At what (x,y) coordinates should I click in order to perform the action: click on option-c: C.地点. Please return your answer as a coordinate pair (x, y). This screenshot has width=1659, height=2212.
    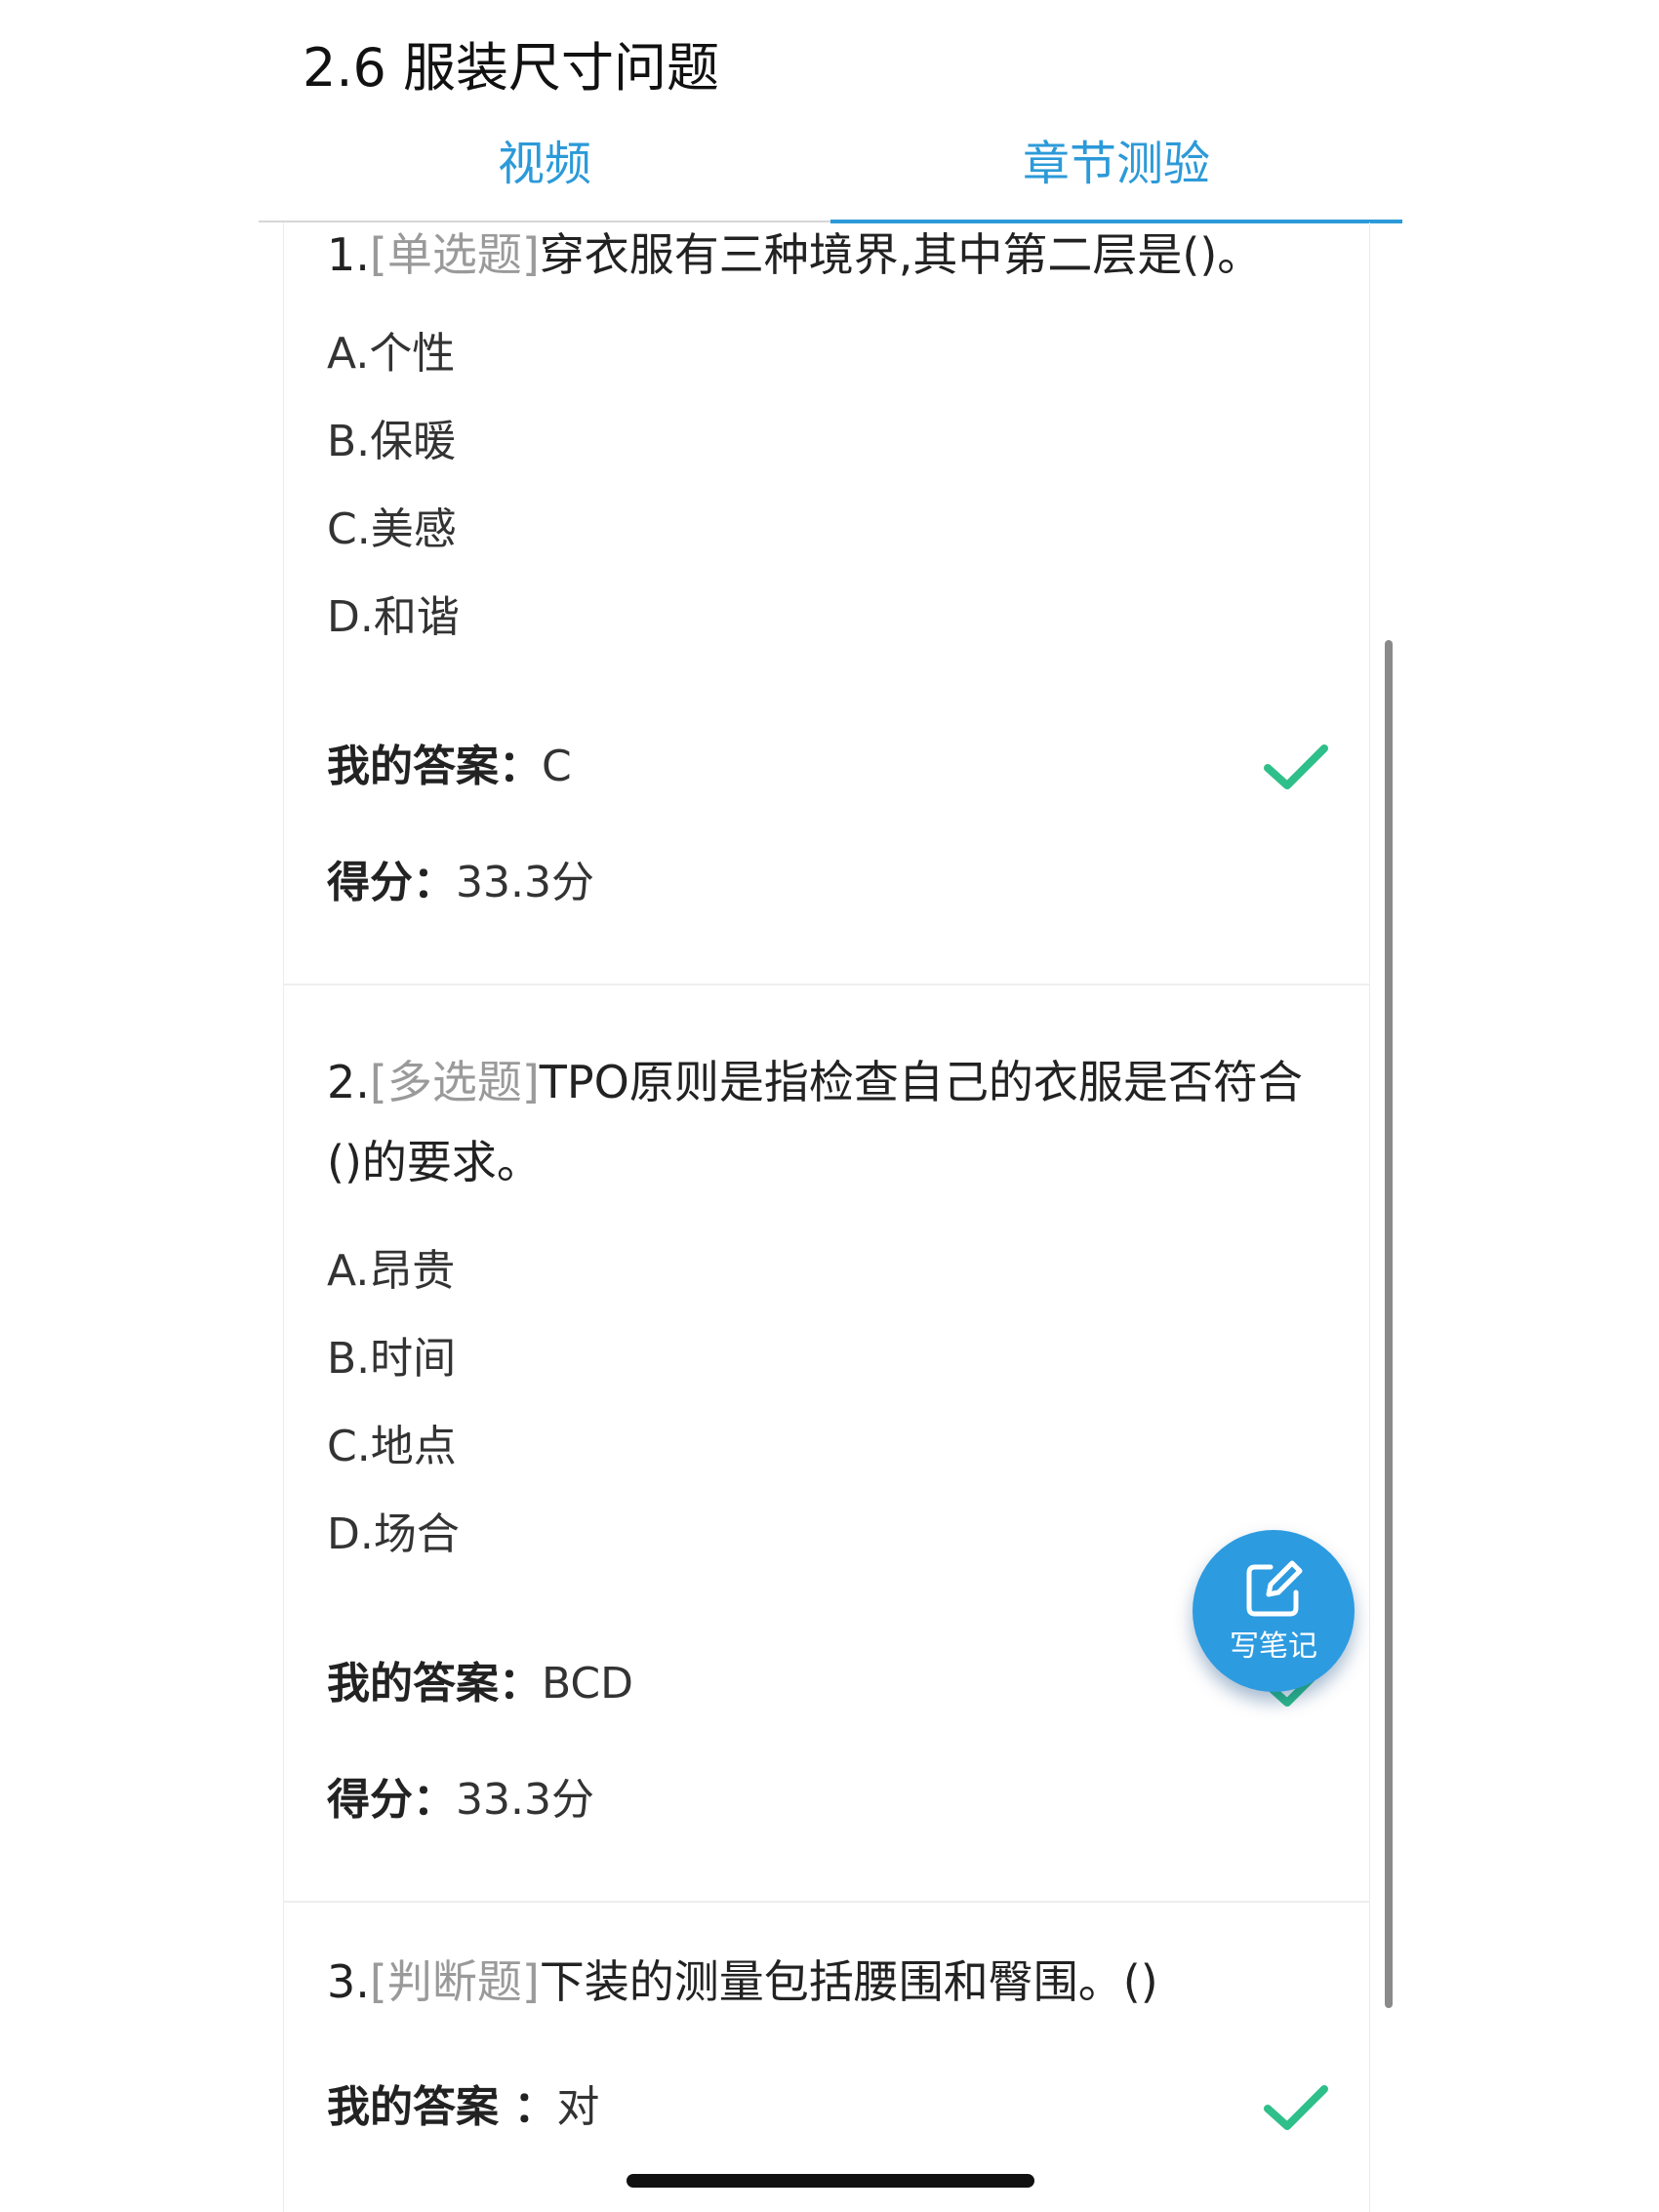
    Looking at the image, I should click on (392, 1447).